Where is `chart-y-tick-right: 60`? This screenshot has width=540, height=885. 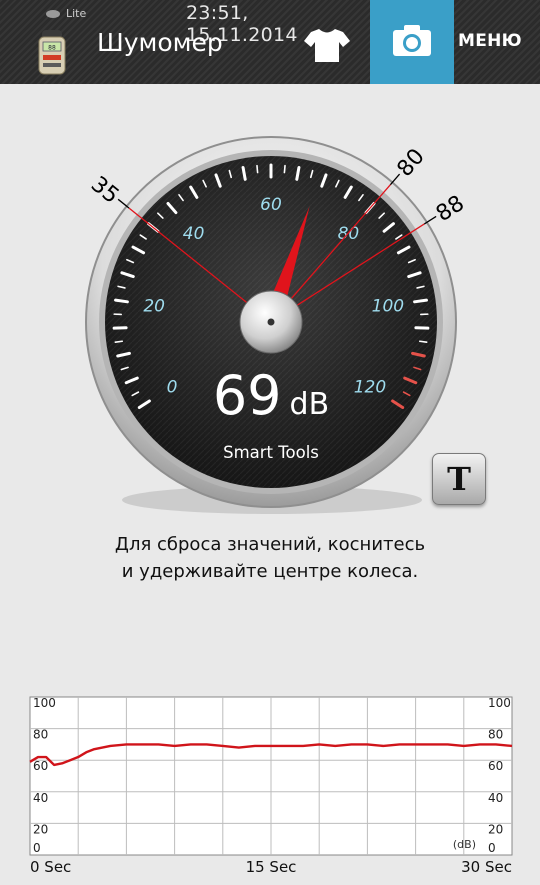 chart-y-tick-right: 60 is located at coordinates (495, 766).